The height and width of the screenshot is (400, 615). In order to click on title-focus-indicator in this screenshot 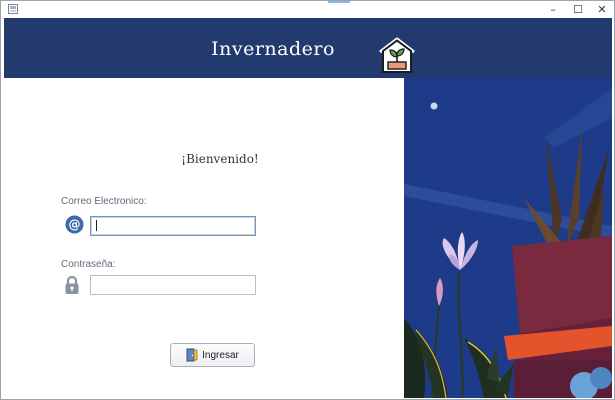, I will do `click(339, 2)`.